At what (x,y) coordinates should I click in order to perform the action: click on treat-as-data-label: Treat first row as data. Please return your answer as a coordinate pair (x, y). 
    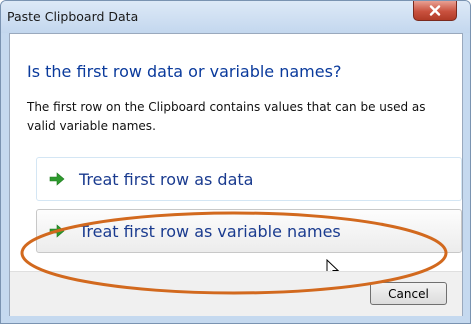
    Looking at the image, I should click on (166, 179).